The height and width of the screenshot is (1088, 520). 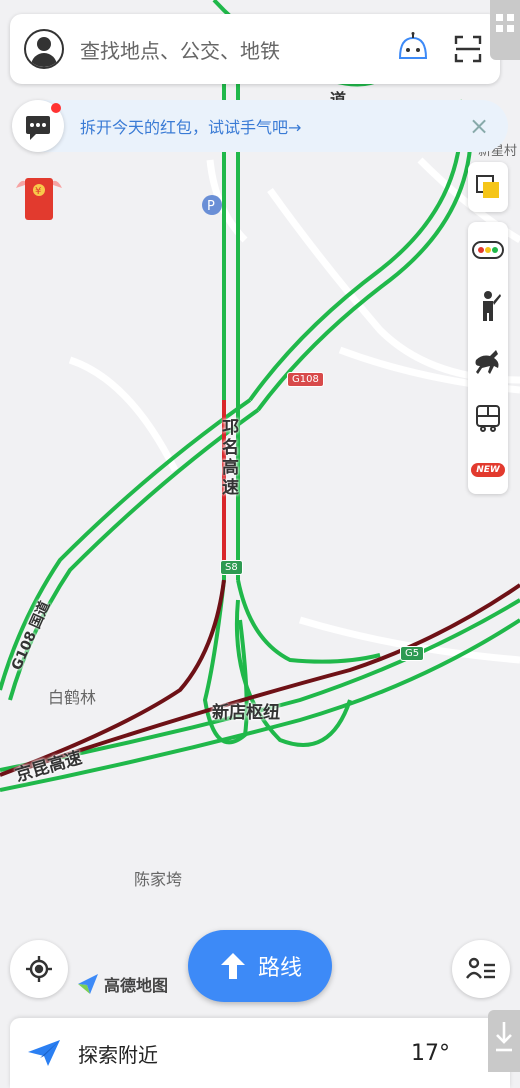 I want to click on red-packet-banner: 拆开今天的红包，试试手气吧→ ×, so click(x=260, y=126).